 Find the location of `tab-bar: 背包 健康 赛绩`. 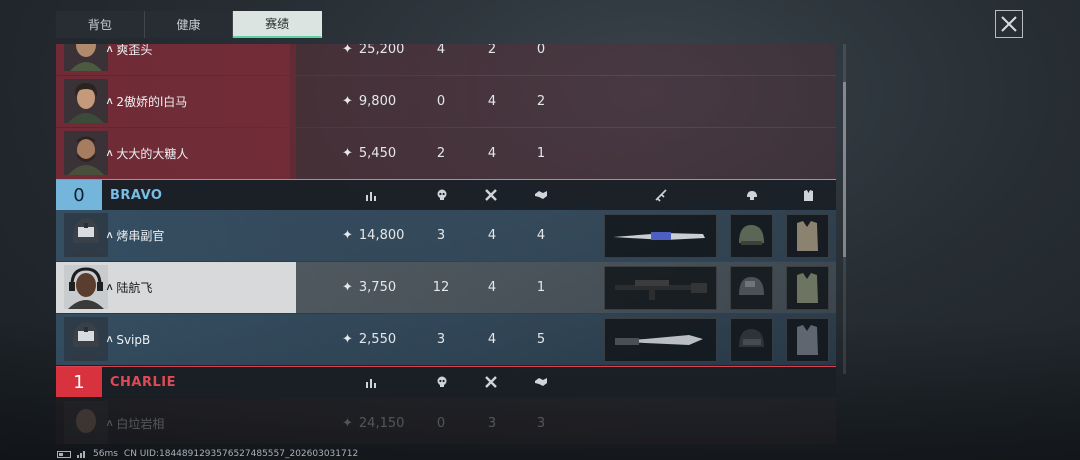

tab-bar: 背包 健康 赛绩 is located at coordinates (189, 24).